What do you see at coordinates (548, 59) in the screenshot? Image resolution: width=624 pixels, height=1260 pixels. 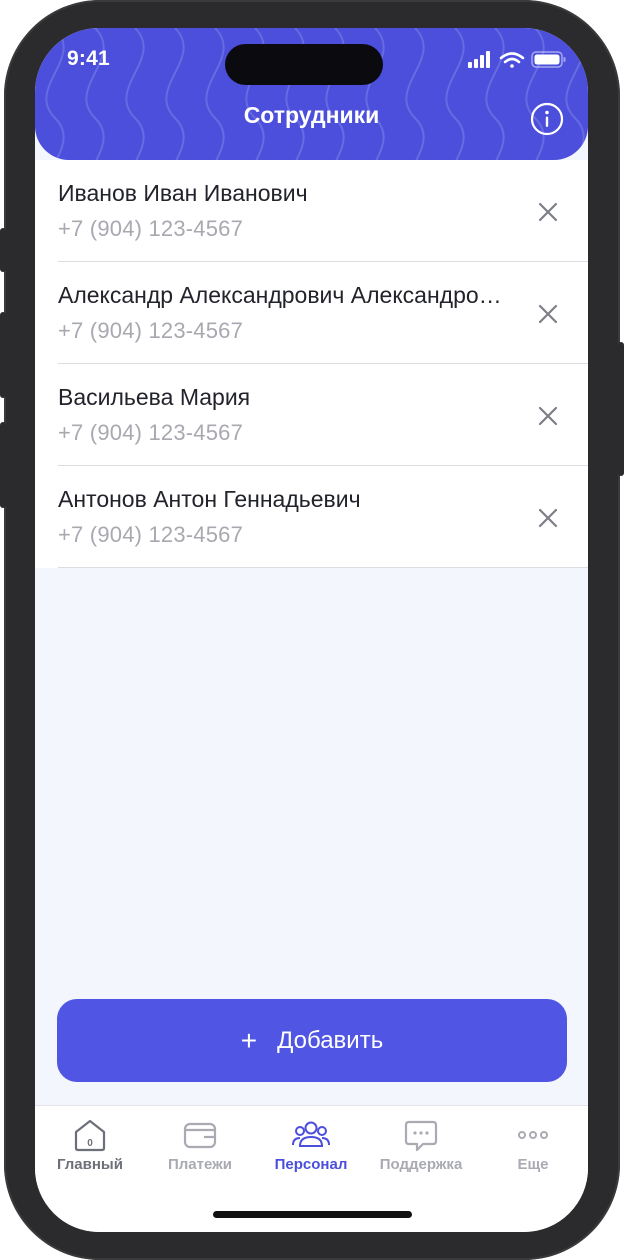 I see `battery-icon` at bounding box center [548, 59].